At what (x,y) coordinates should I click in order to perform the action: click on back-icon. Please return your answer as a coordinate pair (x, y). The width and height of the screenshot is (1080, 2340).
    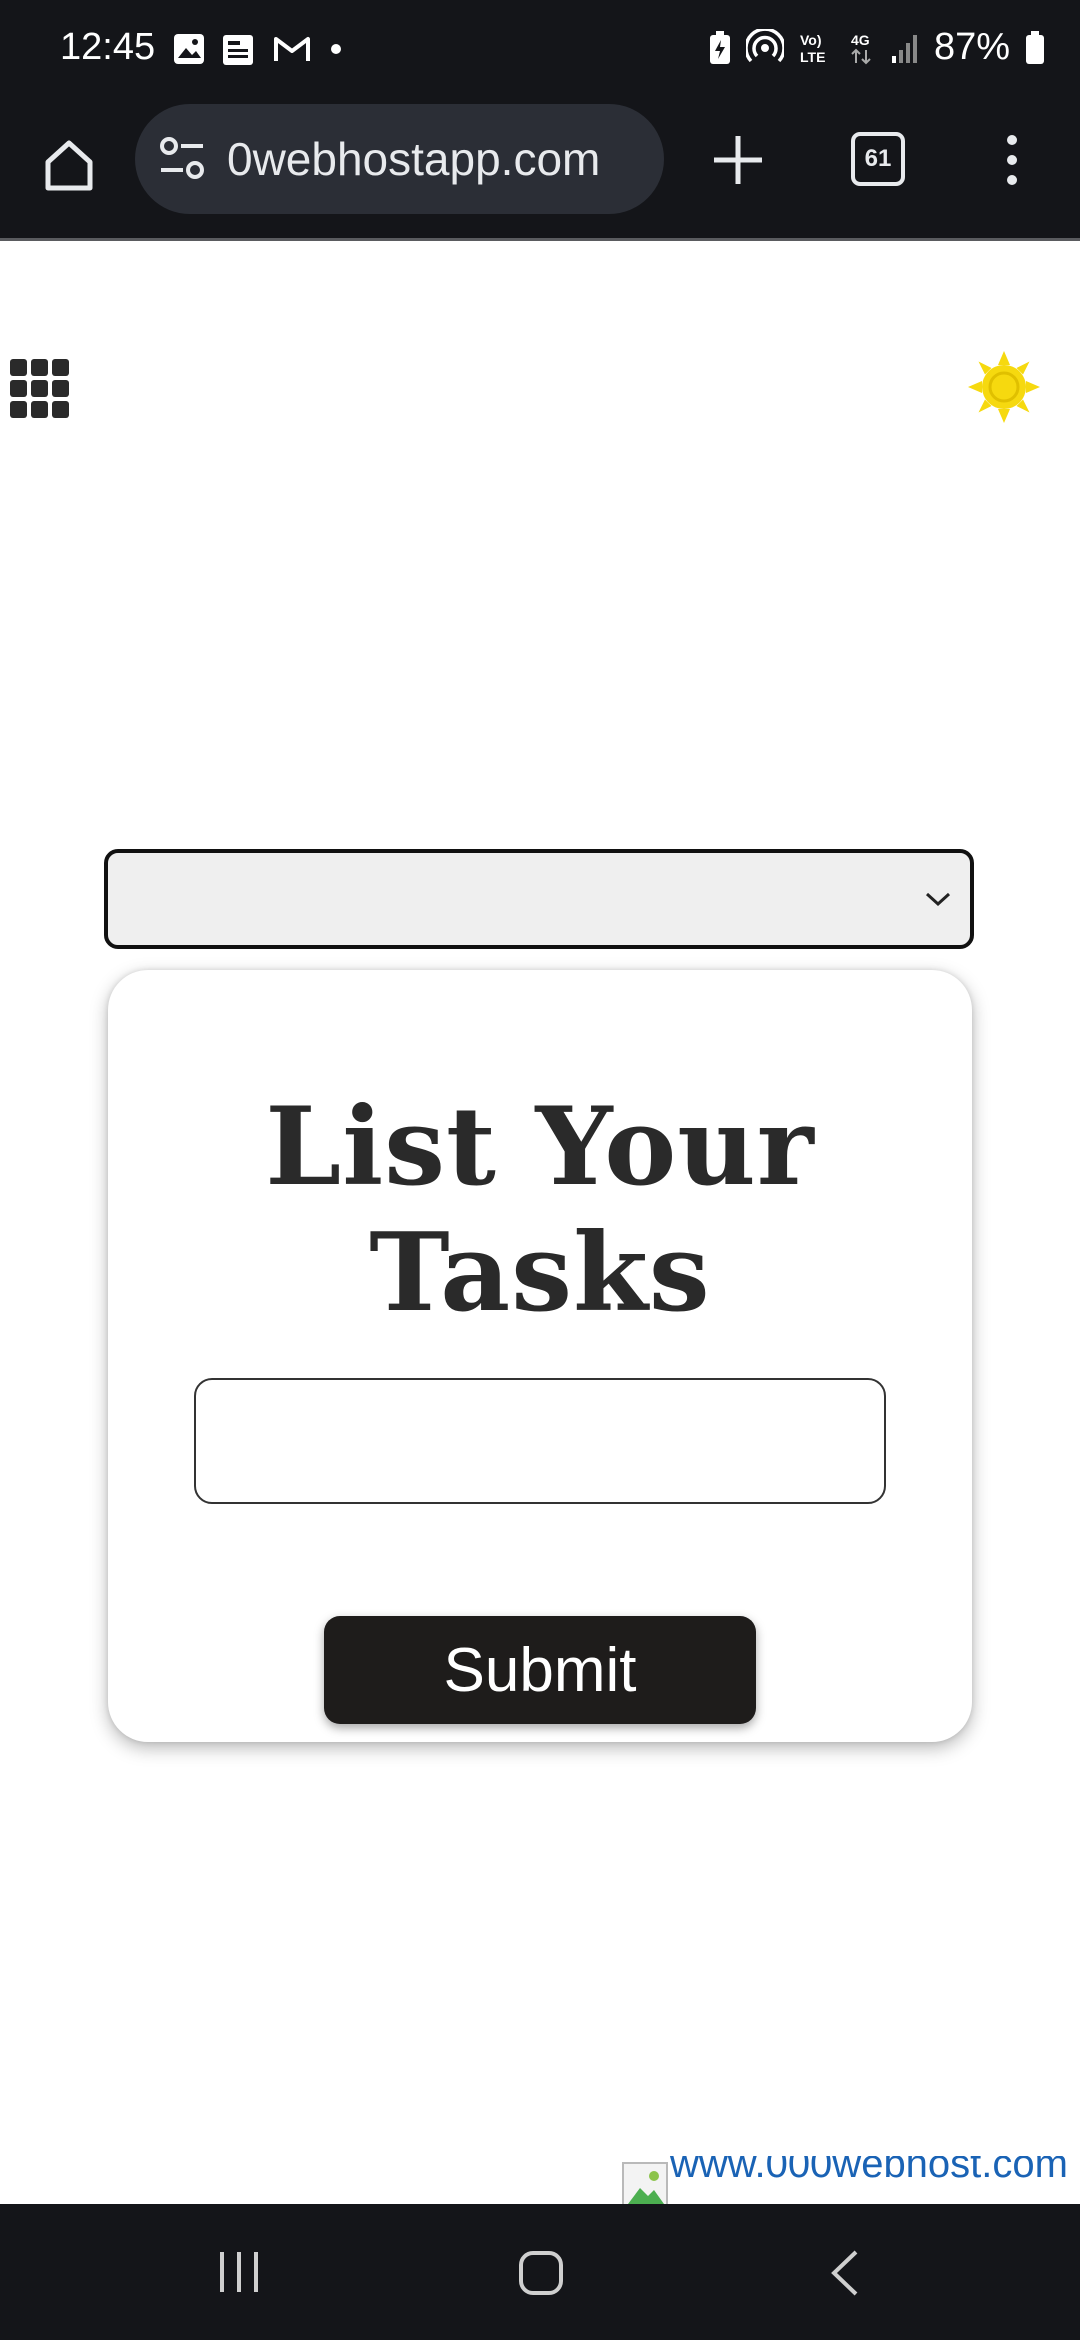
    Looking at the image, I should click on (845, 2273).